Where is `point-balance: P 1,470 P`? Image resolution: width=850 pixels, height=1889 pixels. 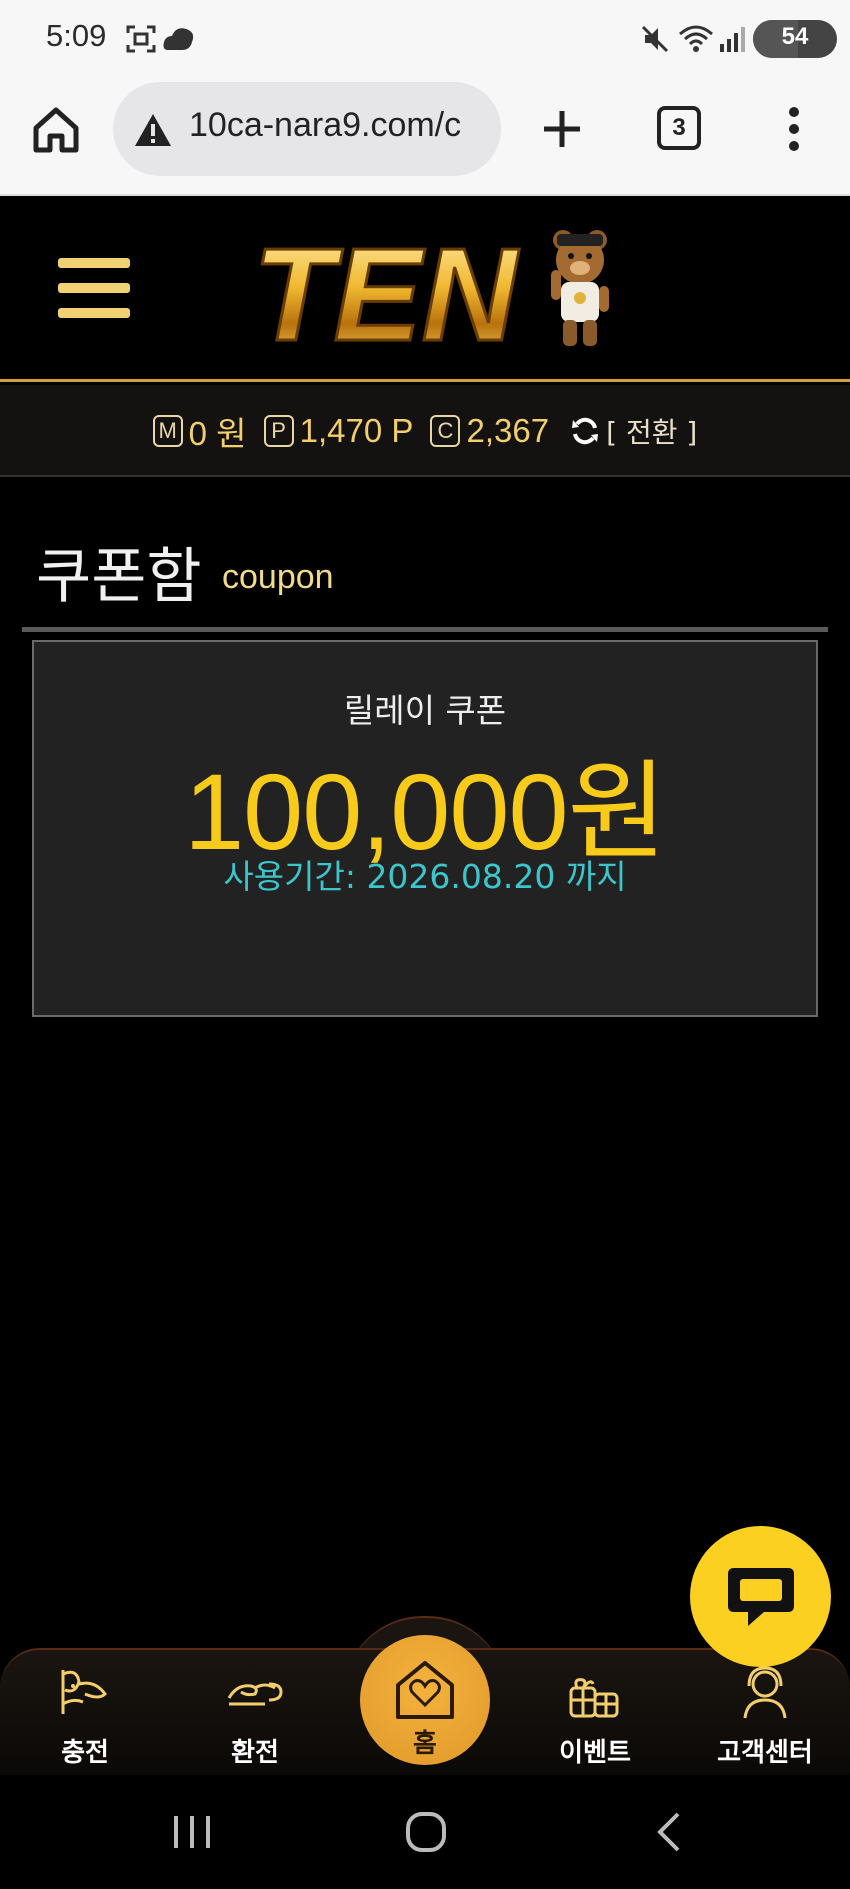 point-balance: P 1,470 P is located at coordinates (338, 431).